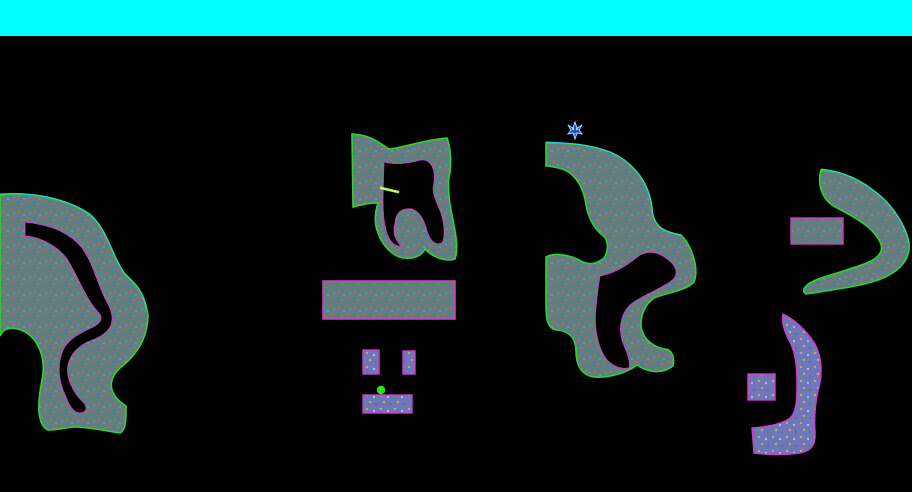  I want to click on terrain-middle-slab, so click(389, 300).